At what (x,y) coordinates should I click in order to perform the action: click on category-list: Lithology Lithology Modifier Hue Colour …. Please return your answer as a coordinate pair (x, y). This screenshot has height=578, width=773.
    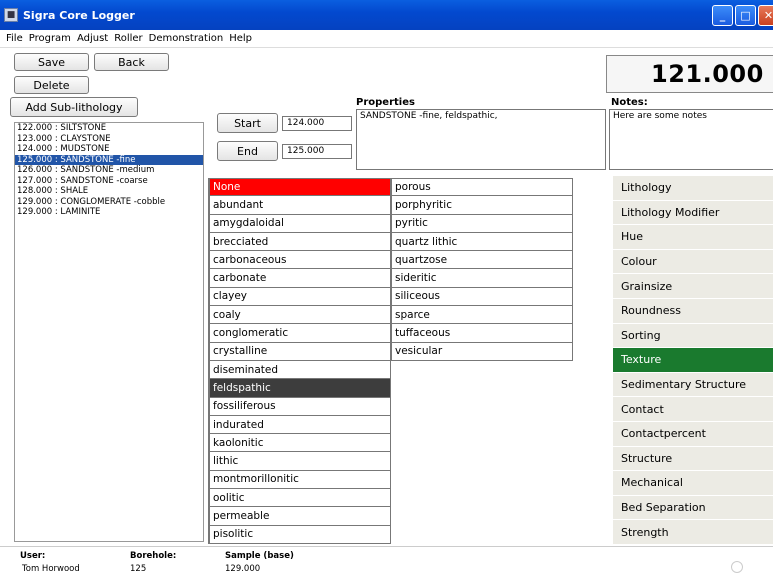
    Looking at the image, I should click on (693, 360).